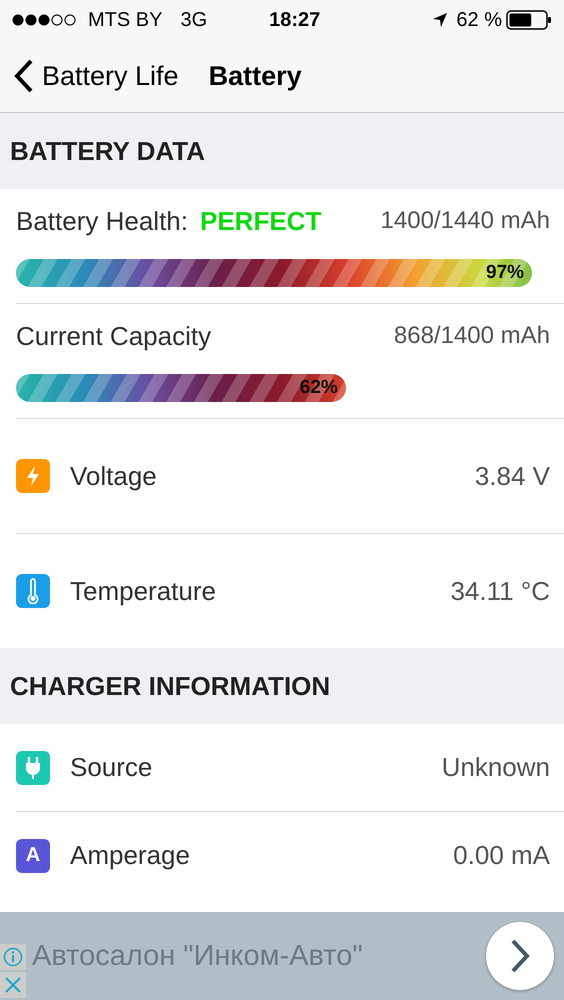 This screenshot has width=564, height=1000. I want to click on row-label: Battery Health:, so click(102, 221).